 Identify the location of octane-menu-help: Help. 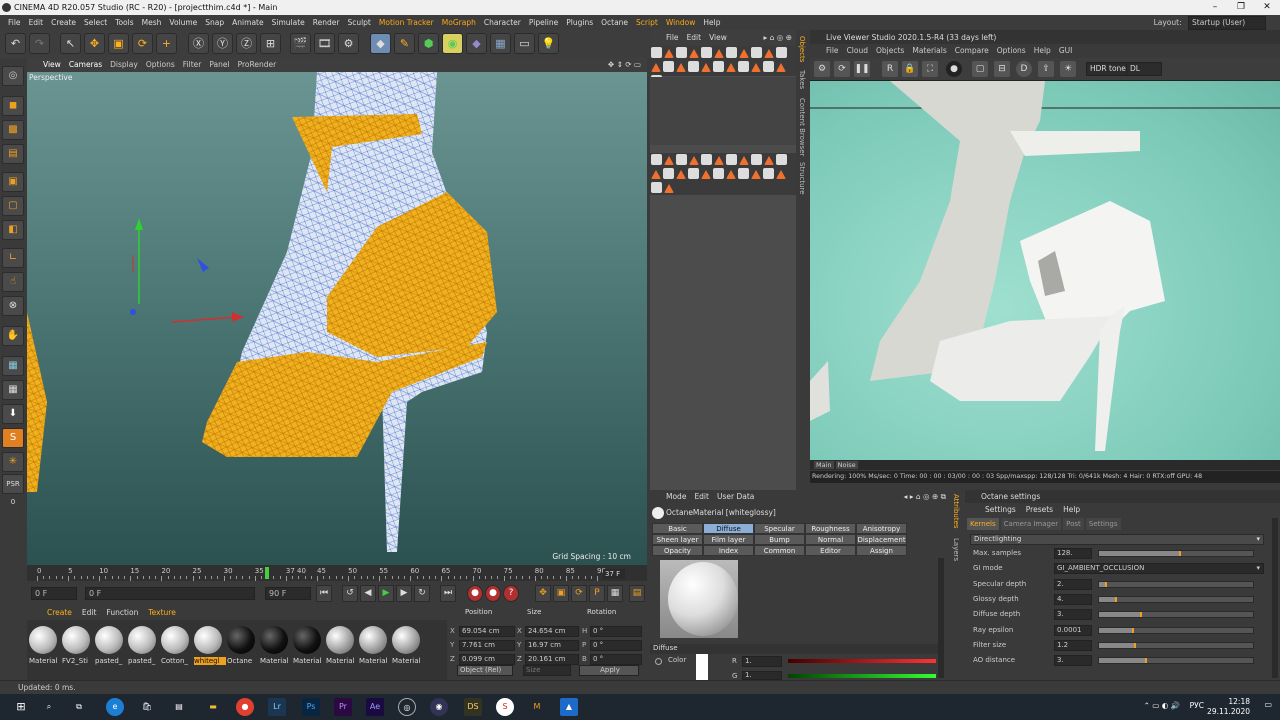
(1071, 509).